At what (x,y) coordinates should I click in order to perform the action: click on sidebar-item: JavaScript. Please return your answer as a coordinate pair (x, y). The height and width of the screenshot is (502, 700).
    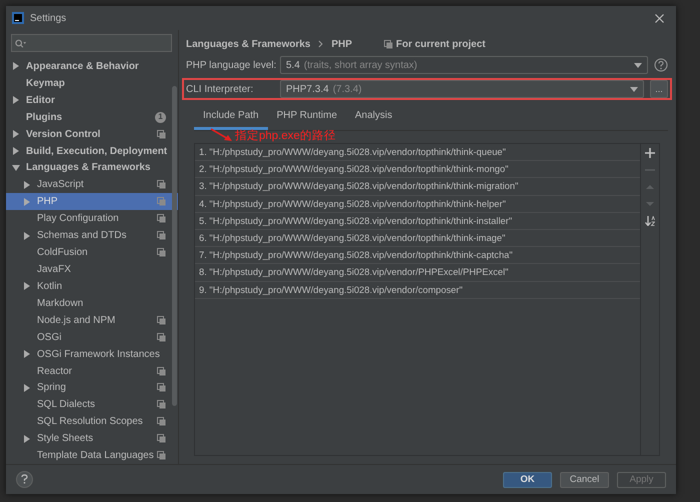
    Looking at the image, I should click on (92, 185).